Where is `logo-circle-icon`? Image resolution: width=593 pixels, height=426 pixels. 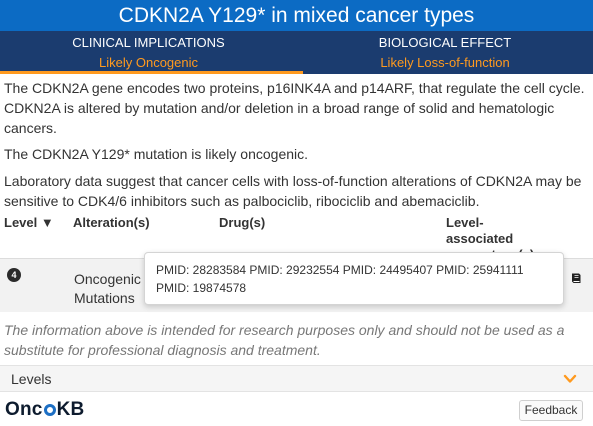 logo-circle-icon is located at coordinates (49, 410).